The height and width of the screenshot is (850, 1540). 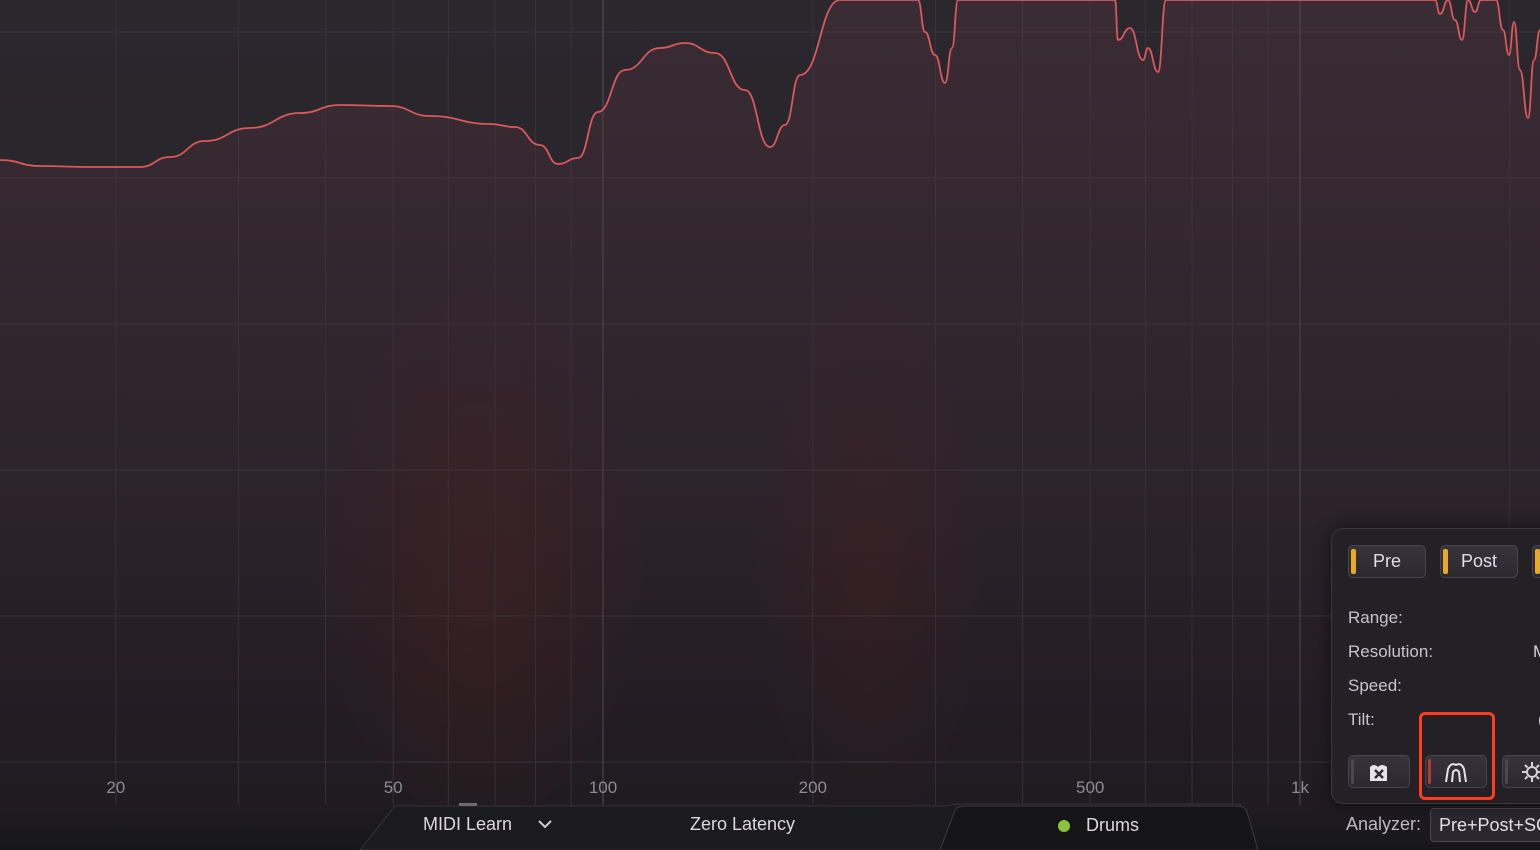 What do you see at coordinates (1300, 787) in the screenshot?
I see `freq-label-1k: 1k` at bounding box center [1300, 787].